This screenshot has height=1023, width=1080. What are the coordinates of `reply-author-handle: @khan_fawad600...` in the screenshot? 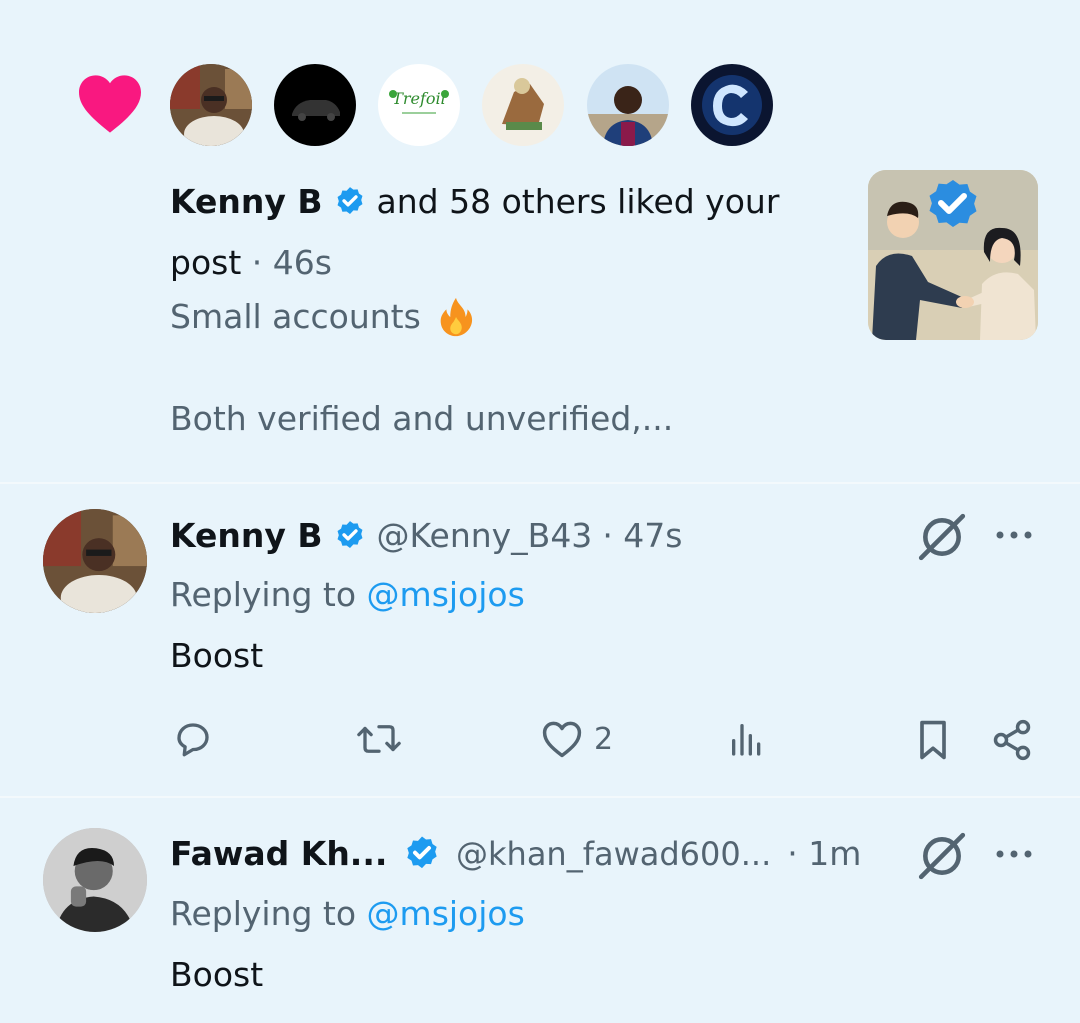 It's located at (613, 854).